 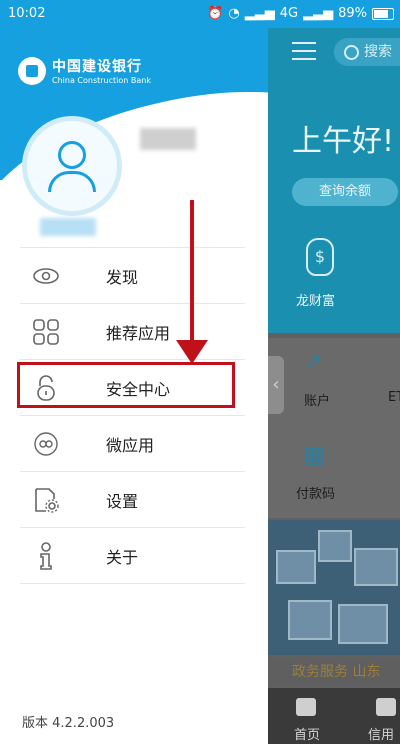 What do you see at coordinates (386, 707) in the screenshot?
I see `credit-card-icon` at bounding box center [386, 707].